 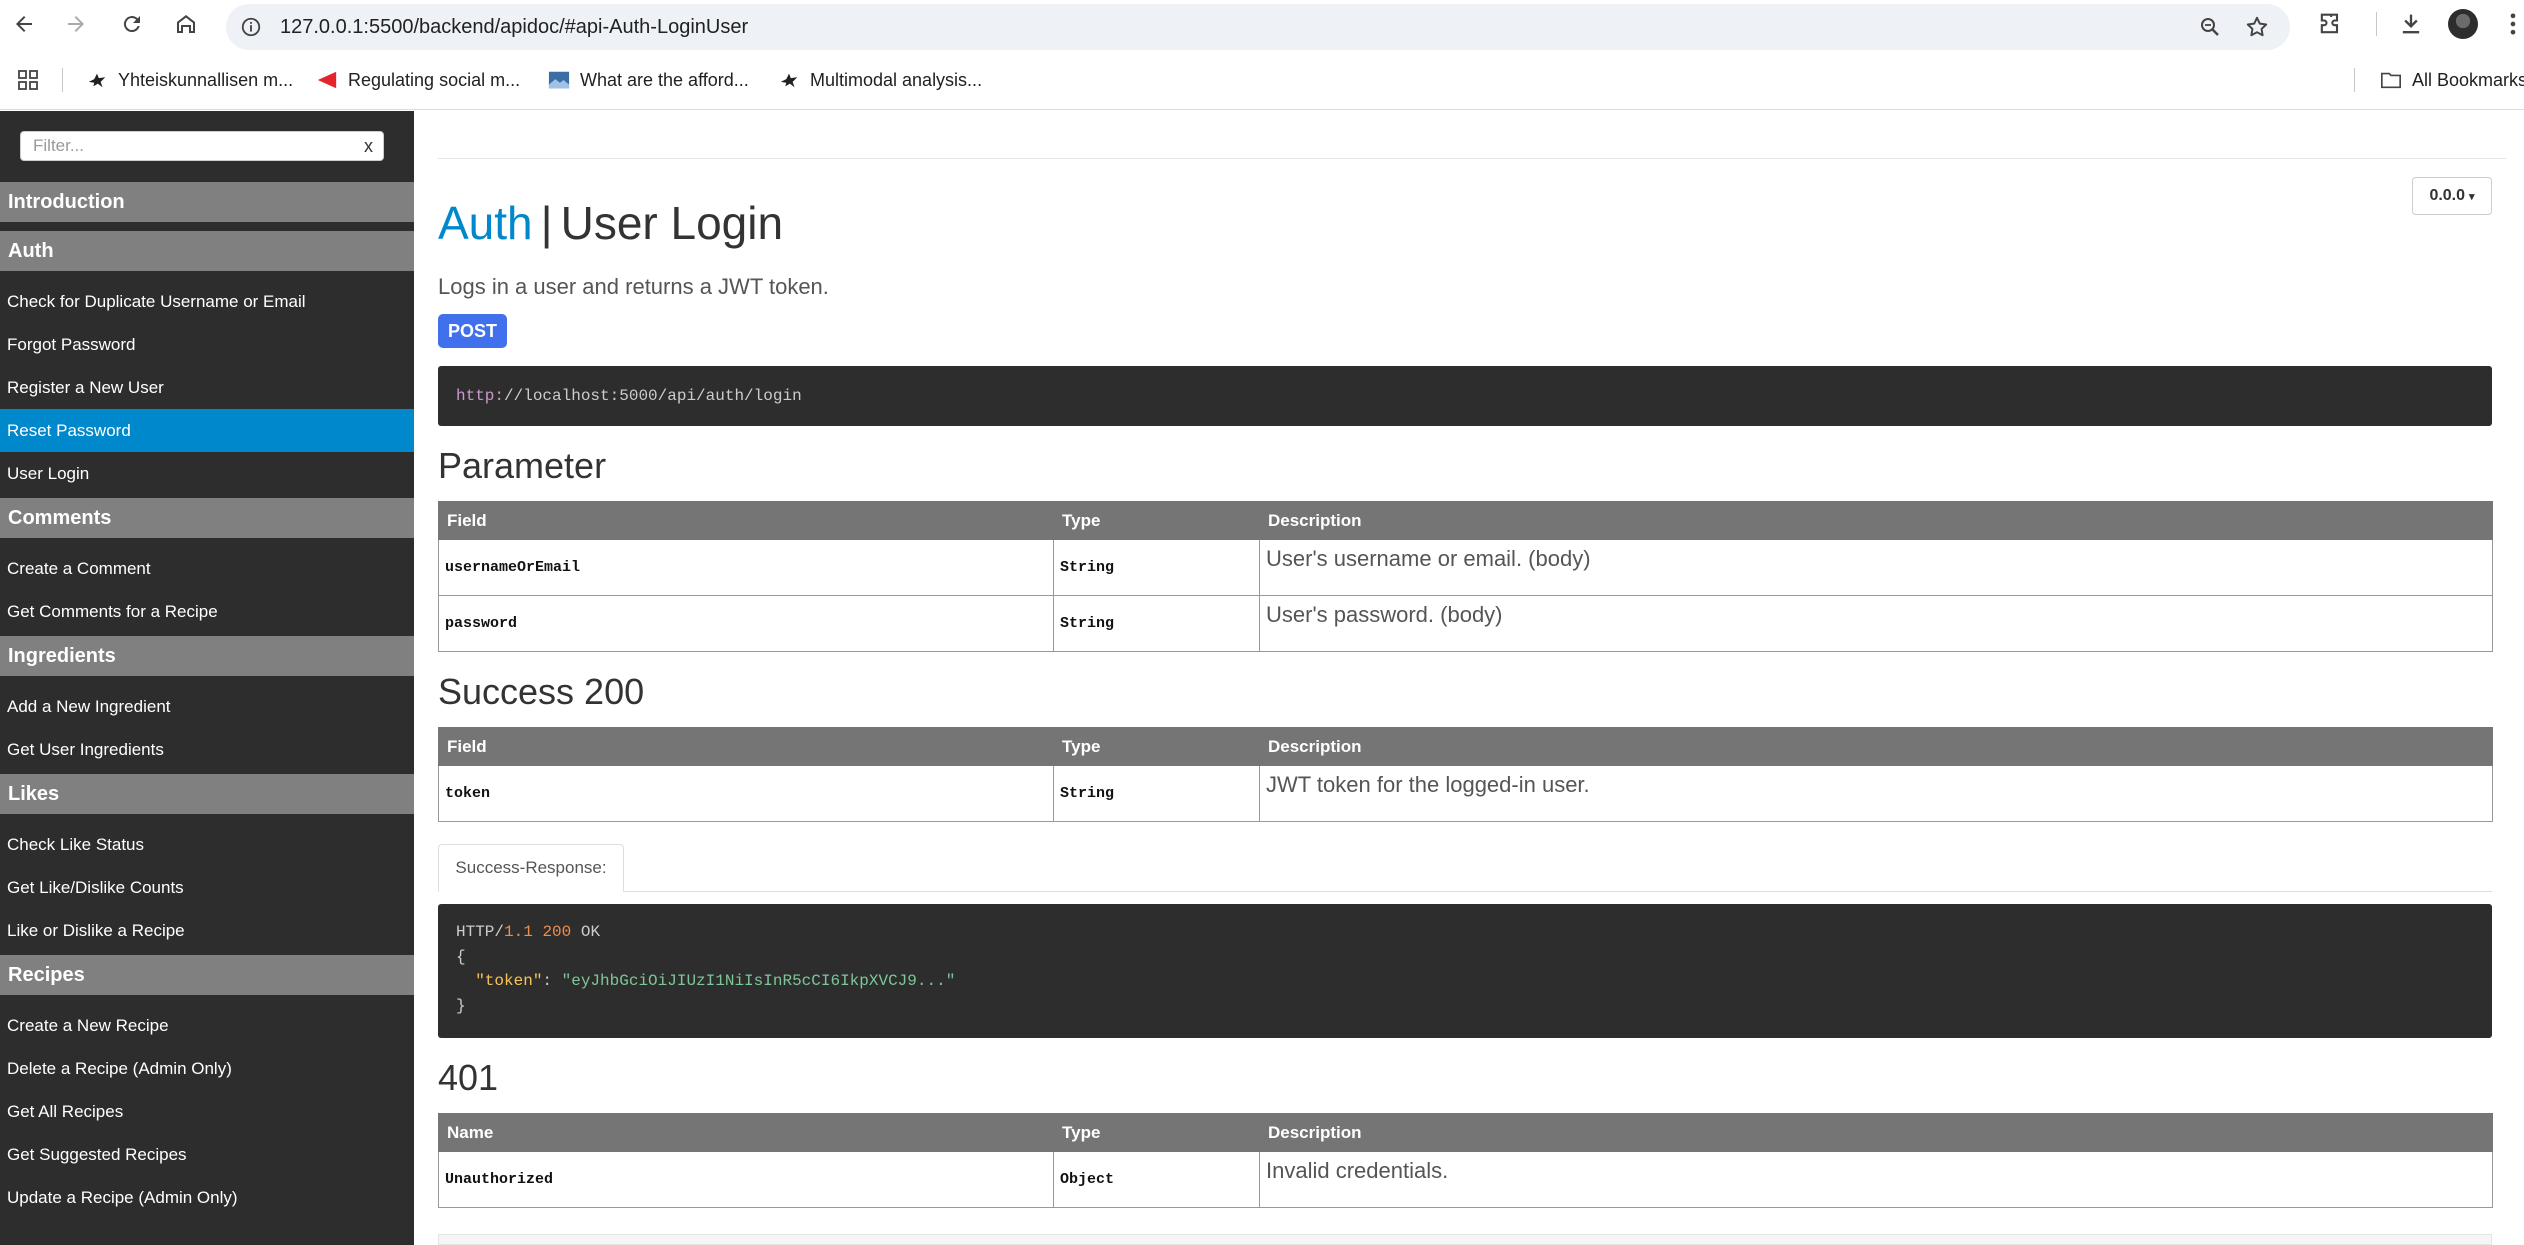 What do you see at coordinates (672, 223) in the screenshot?
I see `title-name: User Login` at bounding box center [672, 223].